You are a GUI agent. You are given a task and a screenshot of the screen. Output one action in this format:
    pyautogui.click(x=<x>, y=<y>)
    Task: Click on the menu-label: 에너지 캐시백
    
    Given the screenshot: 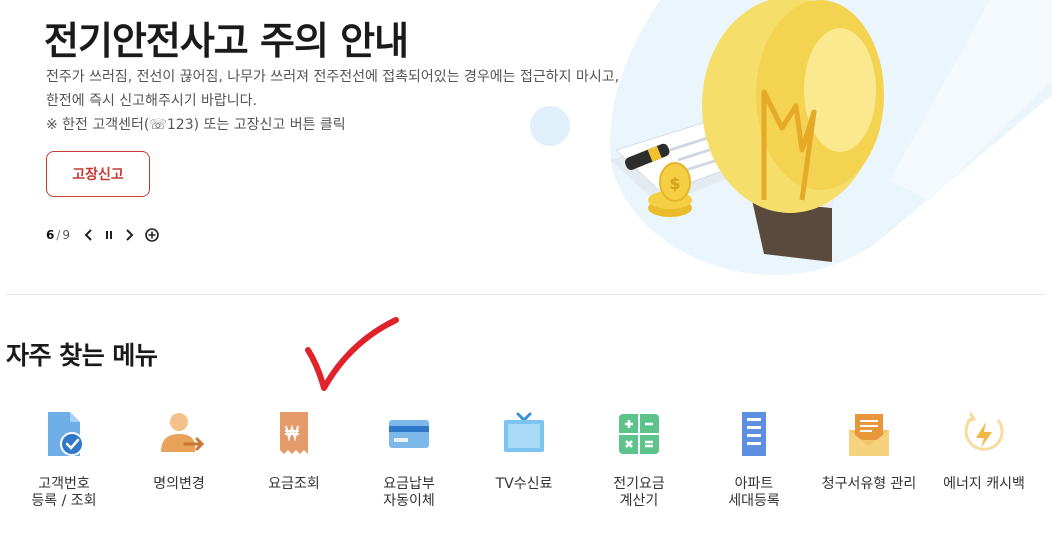 What is the action you would take?
    pyautogui.click(x=984, y=484)
    